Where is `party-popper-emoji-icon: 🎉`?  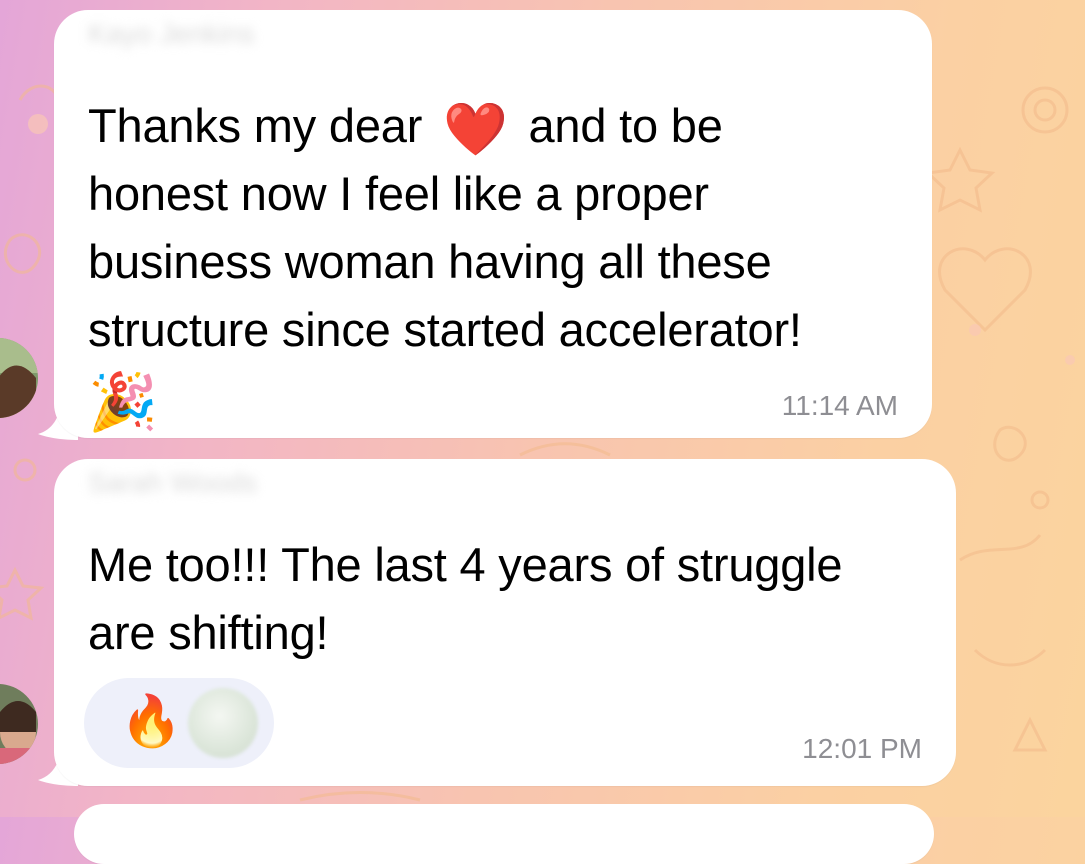 party-popper-emoji-icon: 🎉 is located at coordinates (123, 401).